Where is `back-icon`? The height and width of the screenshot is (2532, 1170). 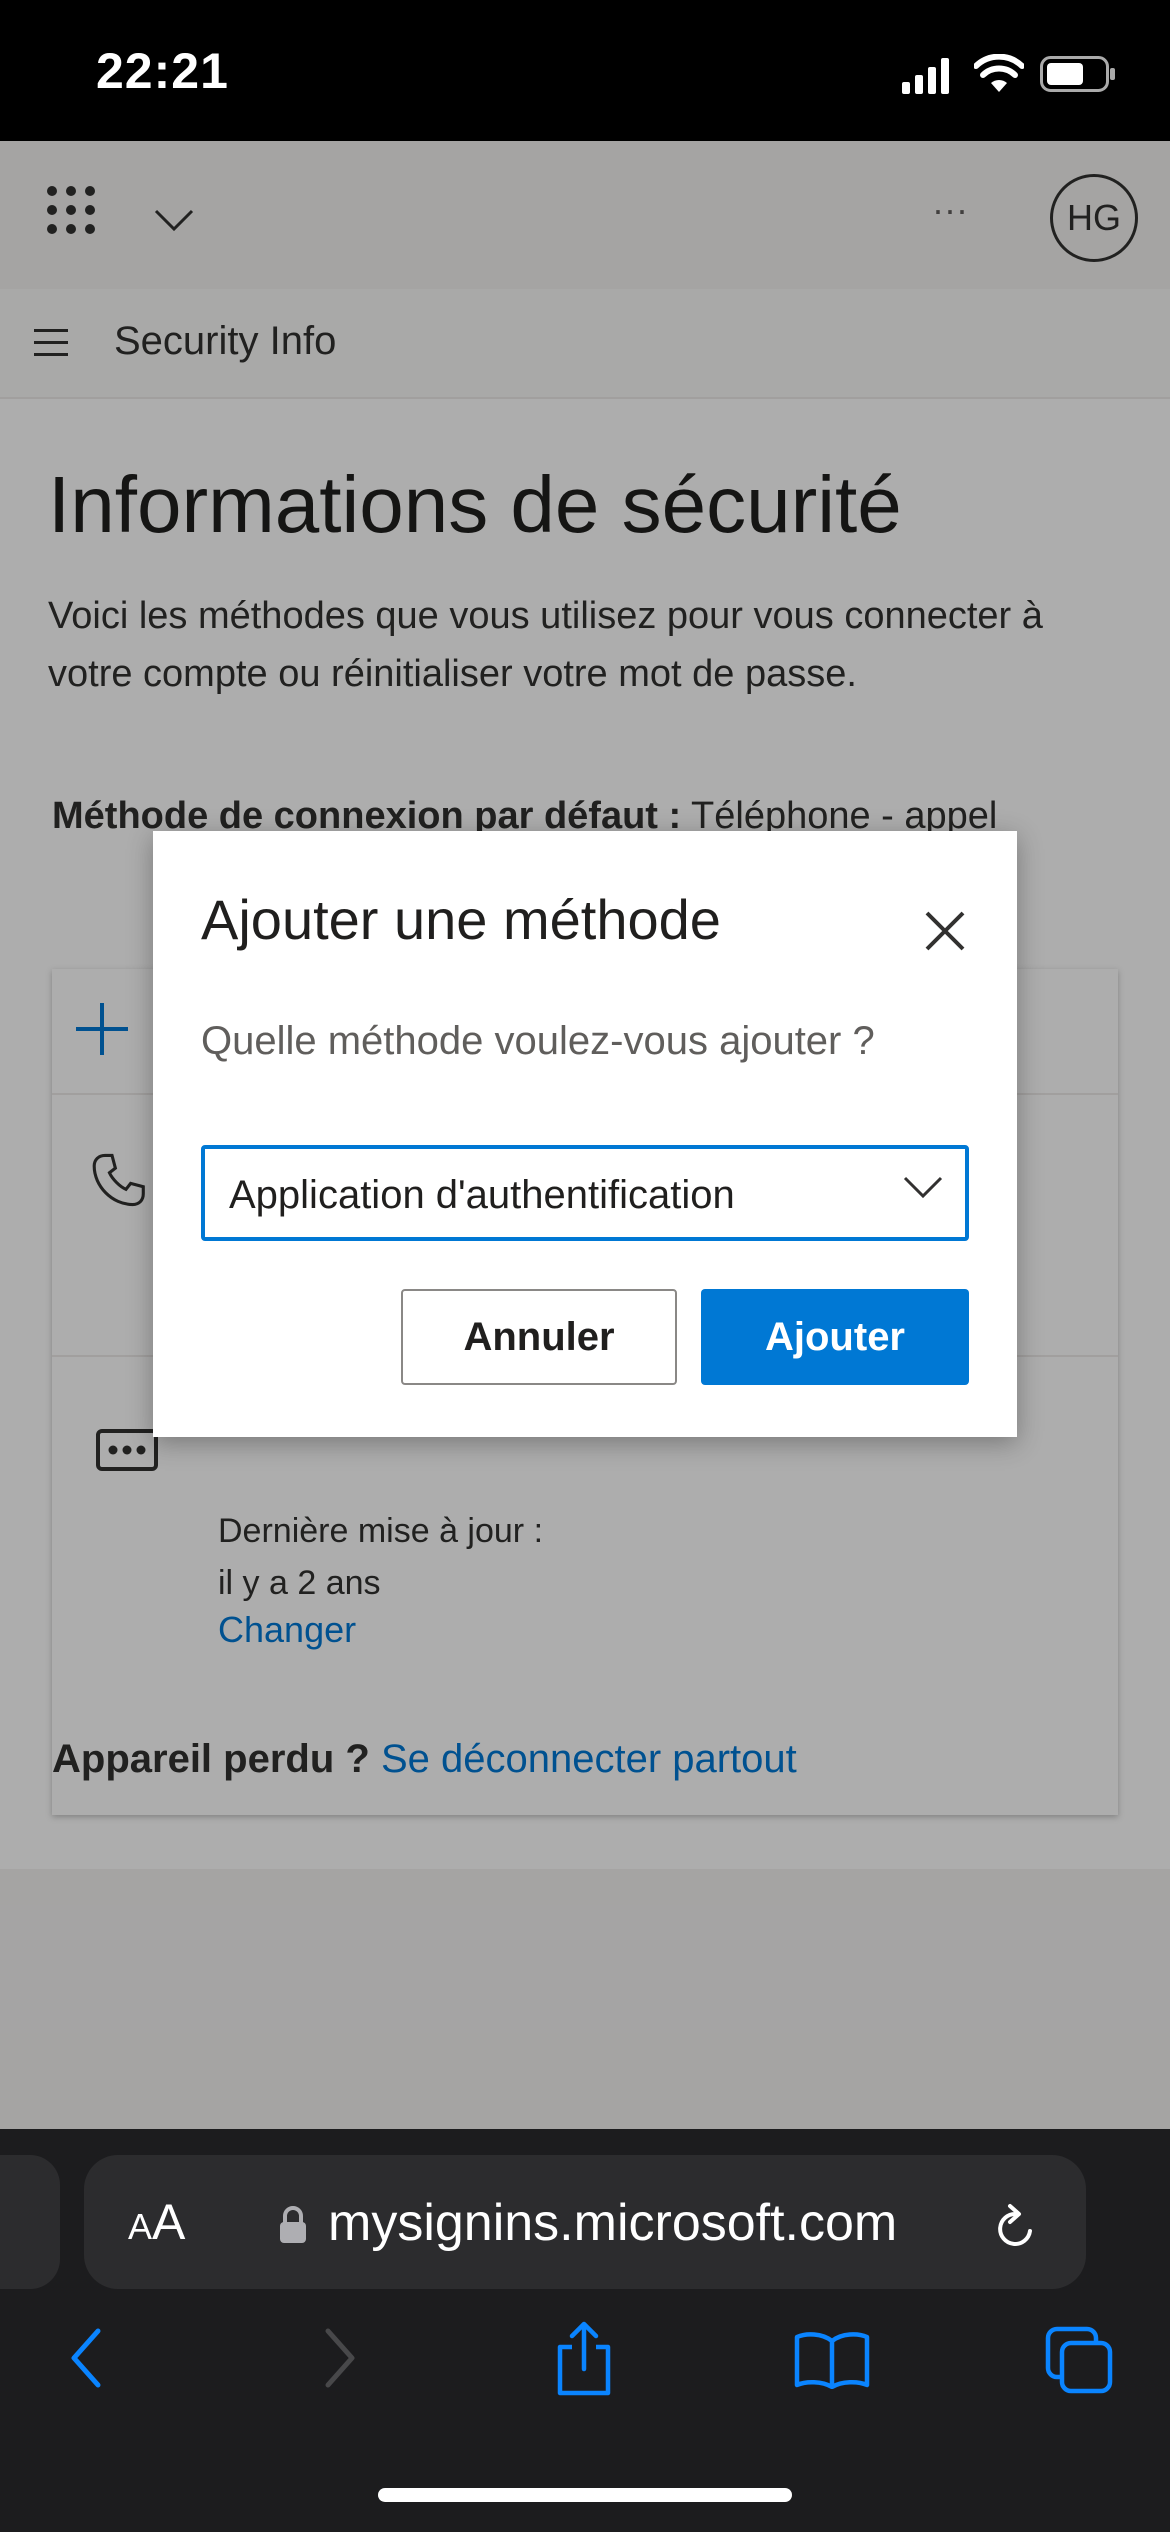
back-icon is located at coordinates (86, 2358).